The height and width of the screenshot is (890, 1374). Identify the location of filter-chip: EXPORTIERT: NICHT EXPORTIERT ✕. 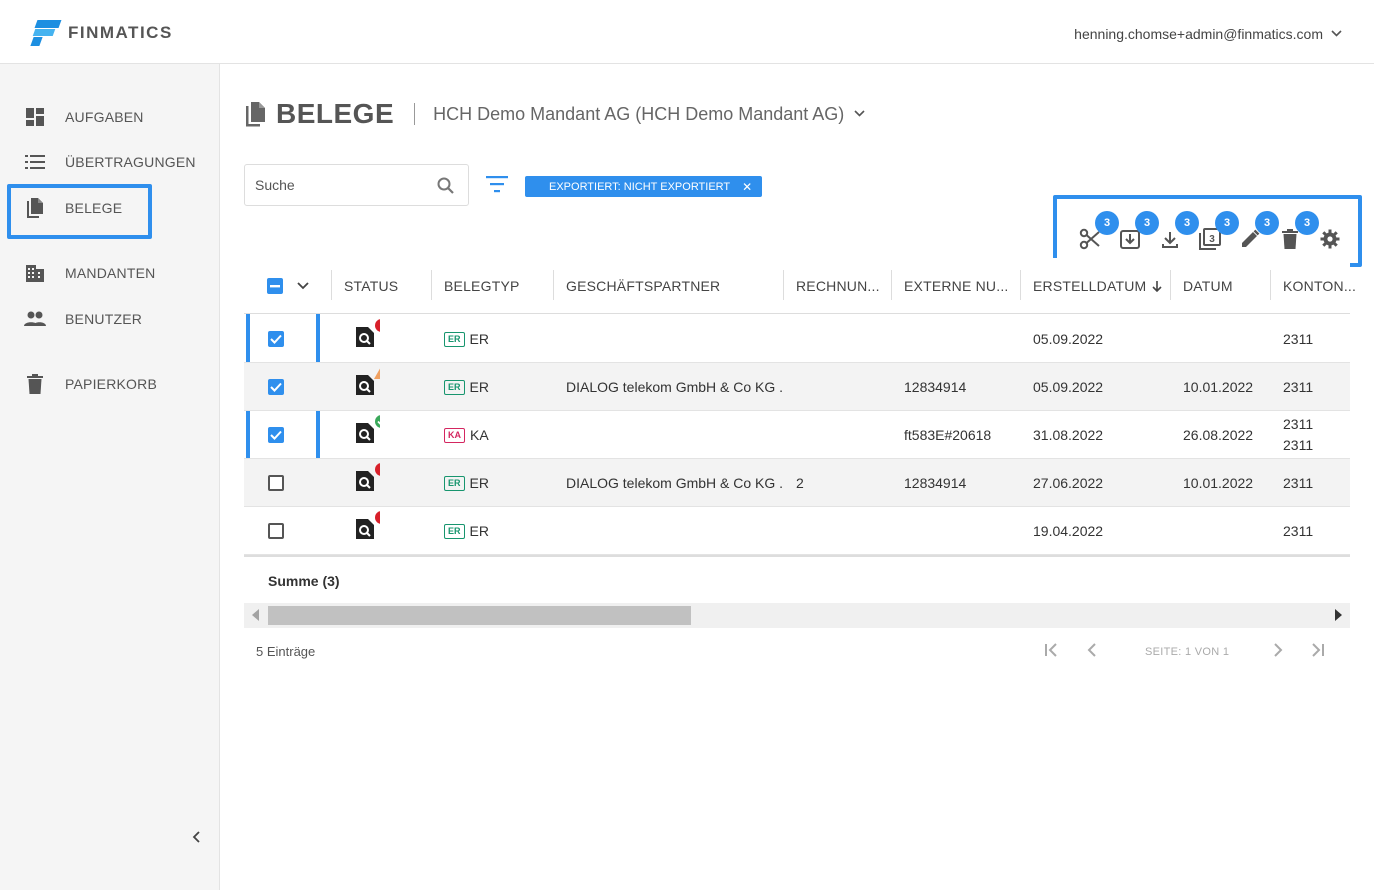
(644, 186).